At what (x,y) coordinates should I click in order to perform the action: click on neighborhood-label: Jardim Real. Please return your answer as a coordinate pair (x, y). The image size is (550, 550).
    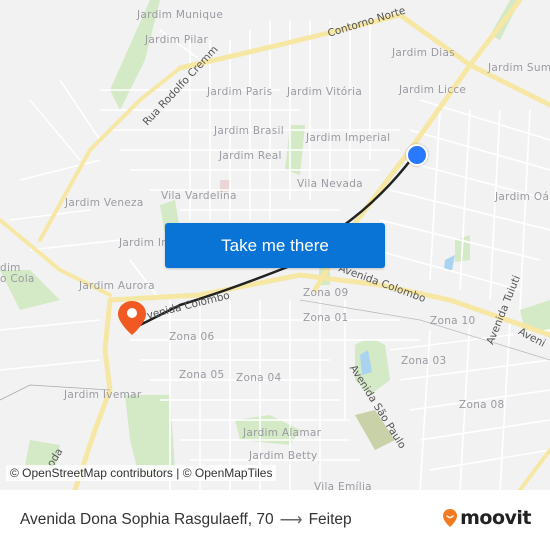
    Looking at the image, I should click on (250, 156).